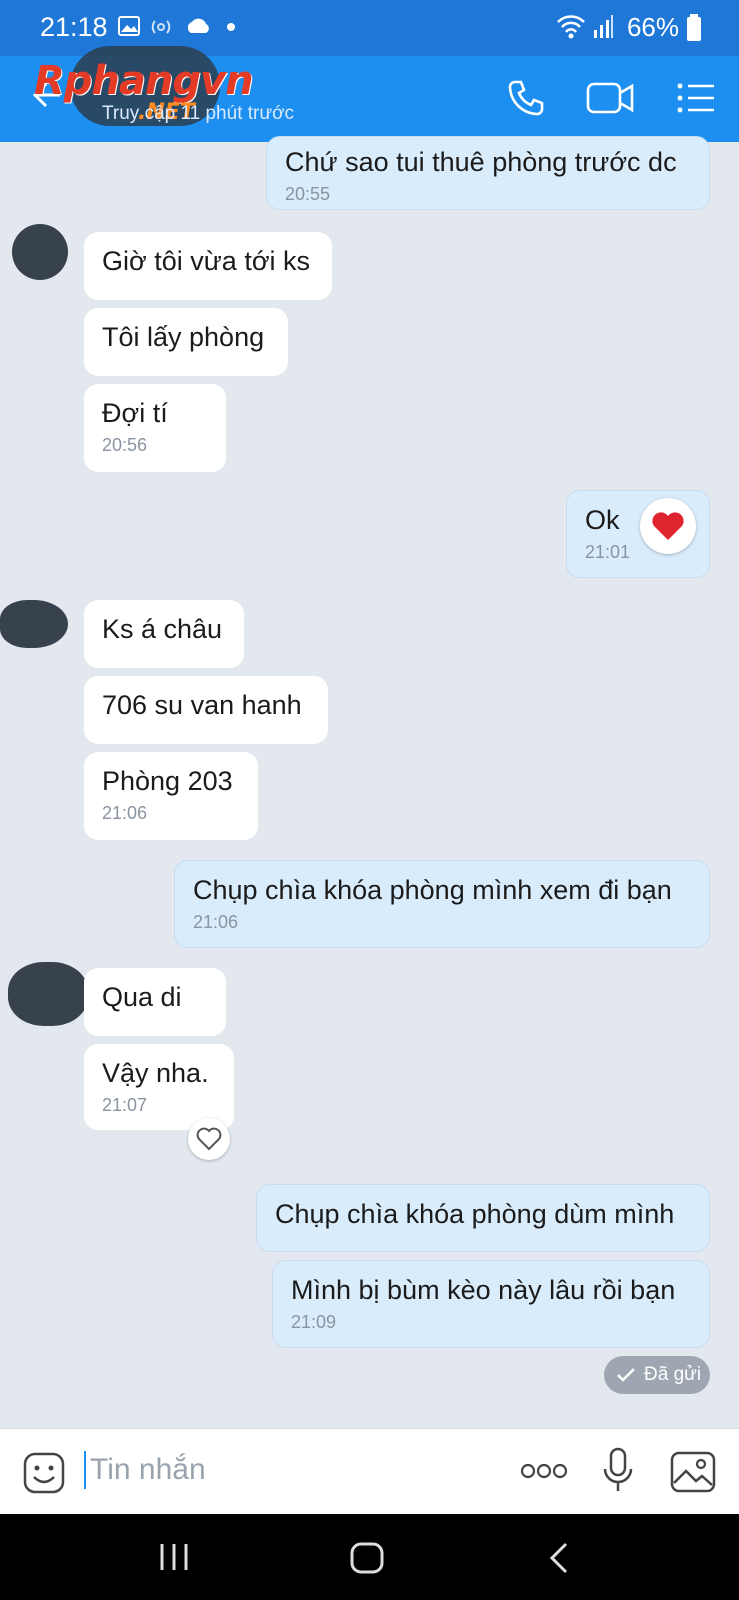 The height and width of the screenshot is (1600, 739). Describe the element at coordinates (526, 98) in the screenshot. I see `phone-call-icon` at that location.